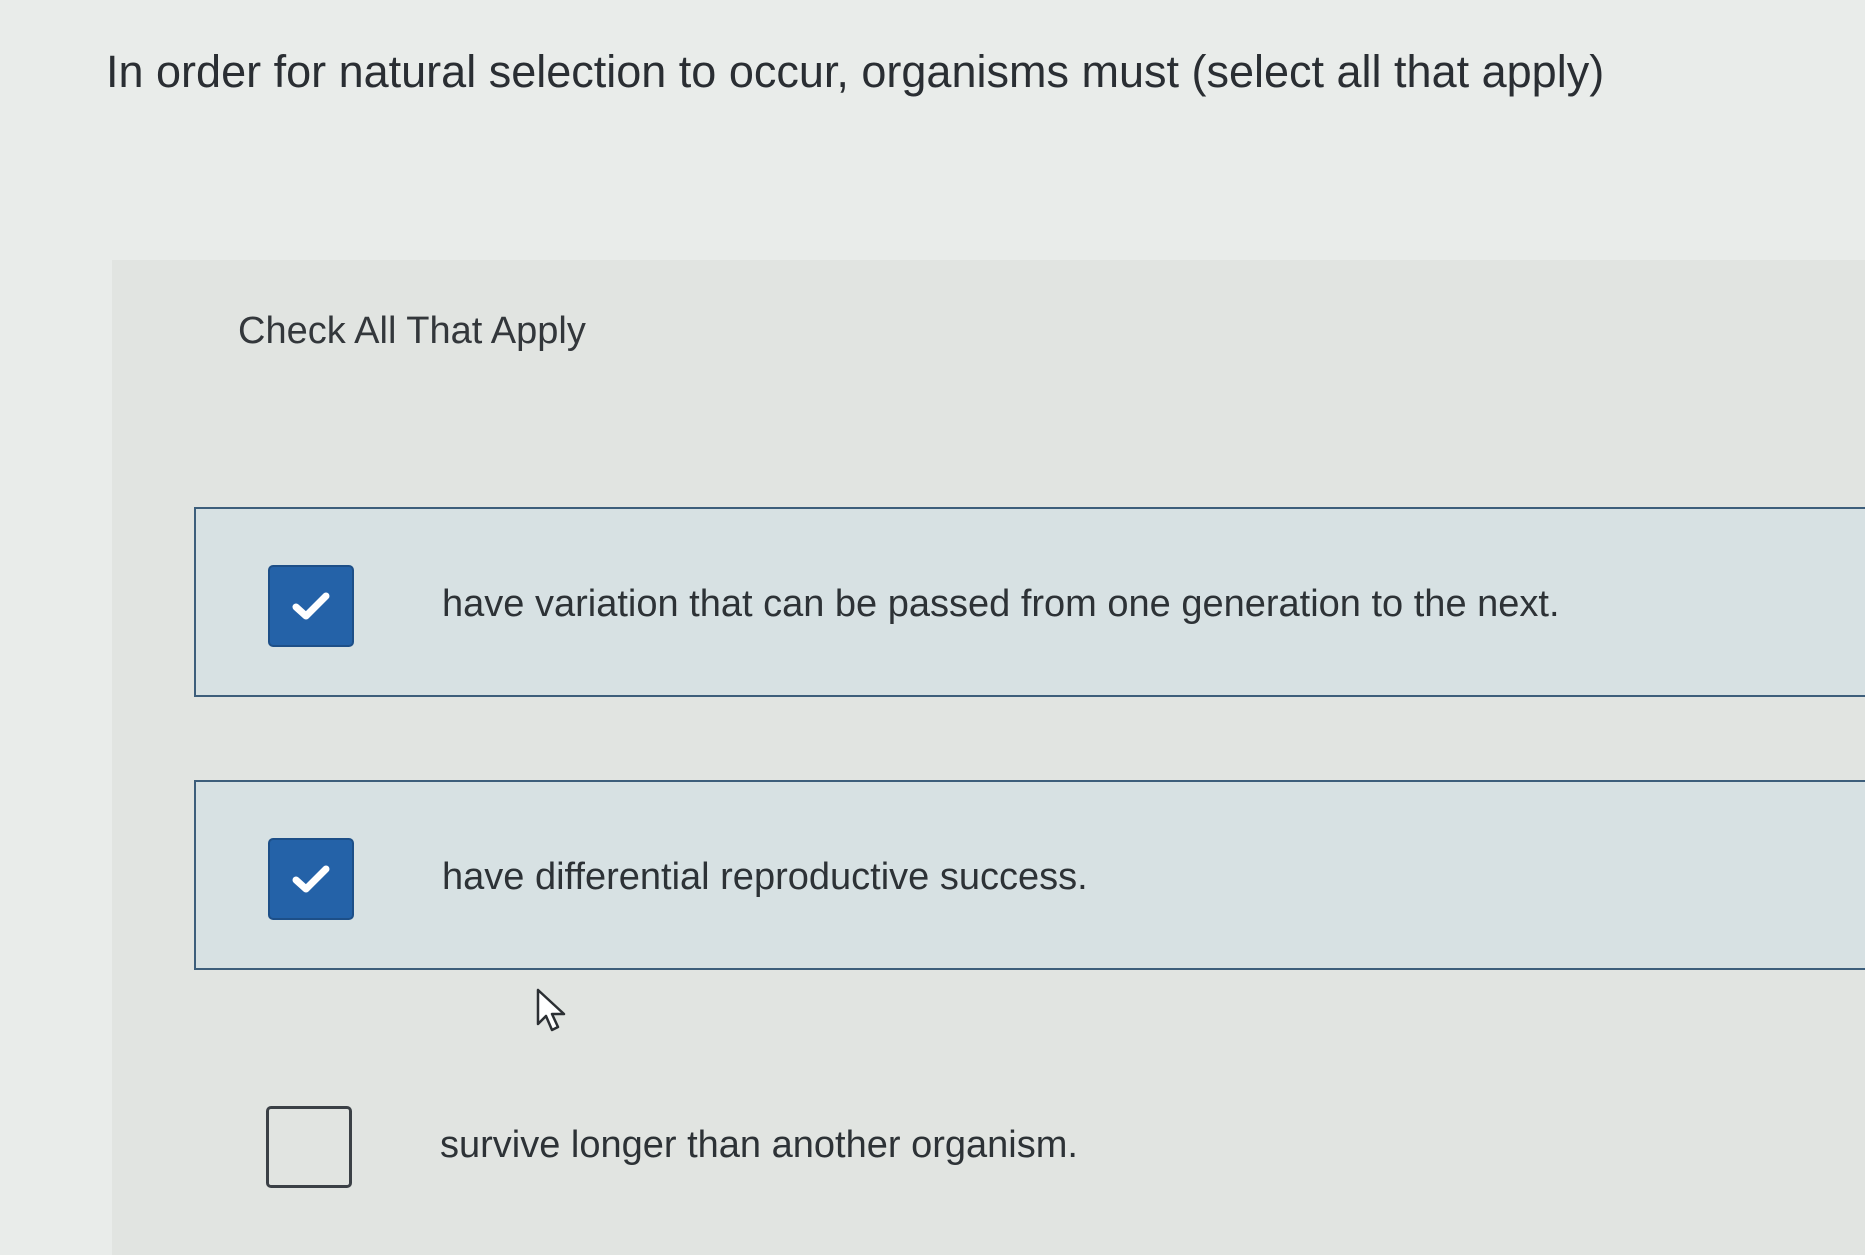 The width and height of the screenshot is (1865, 1255). What do you see at coordinates (759, 1145) in the screenshot?
I see `answer-option-label: survive longer than another organism.` at bounding box center [759, 1145].